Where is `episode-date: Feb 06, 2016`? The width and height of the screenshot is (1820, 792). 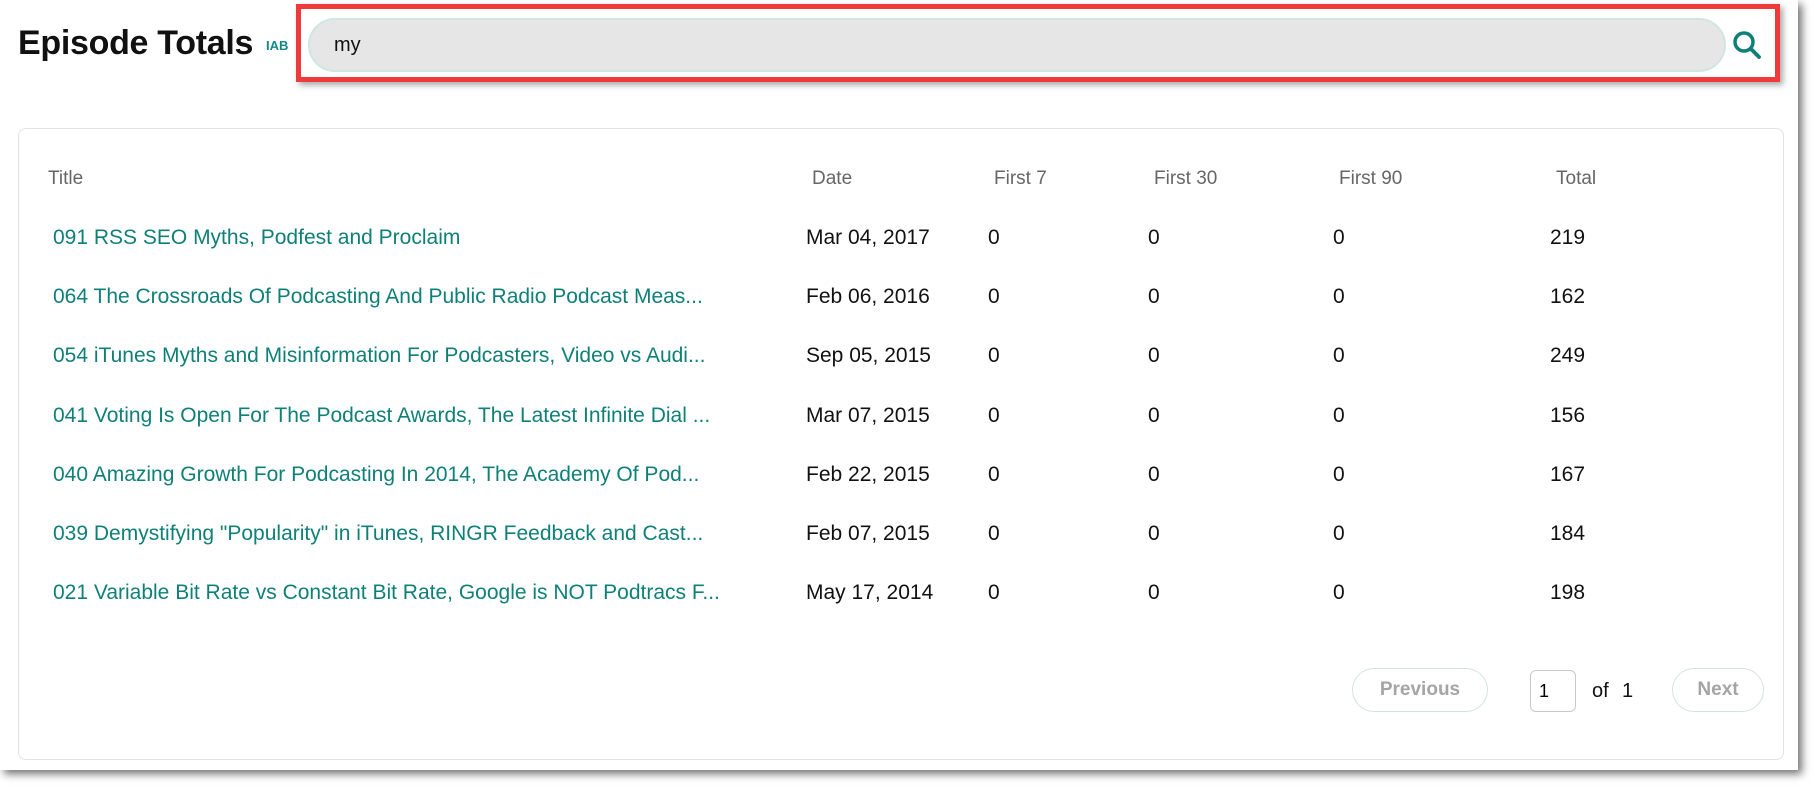
episode-date: Feb 06, 2016 is located at coordinates (868, 297).